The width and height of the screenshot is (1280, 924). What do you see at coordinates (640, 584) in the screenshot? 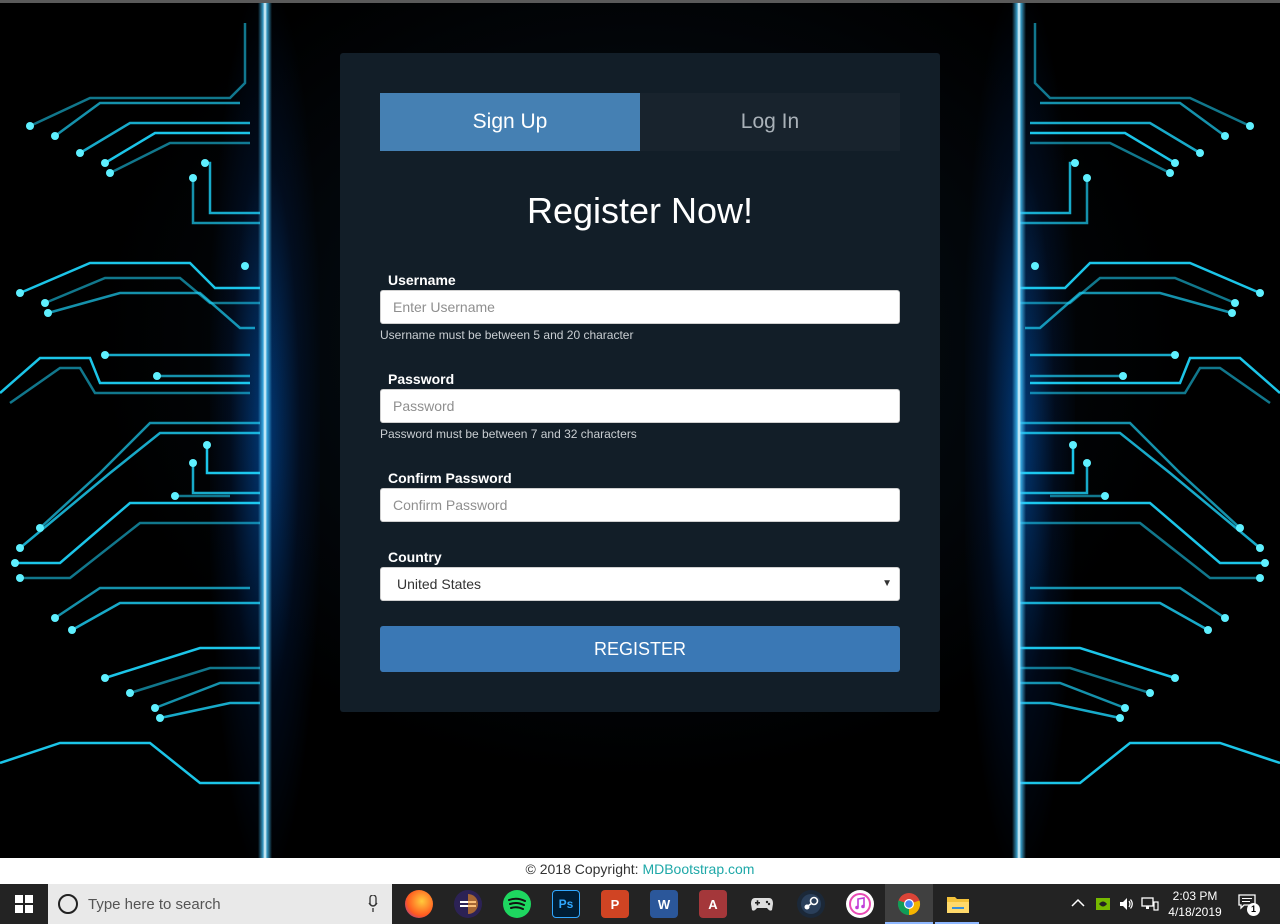
I see `country-select: United States ▼` at bounding box center [640, 584].